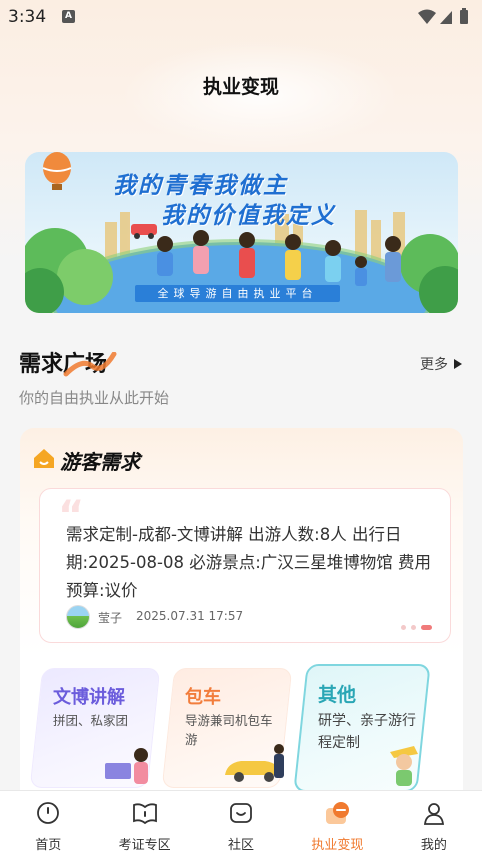 This screenshot has height=858, width=482. Describe the element at coordinates (68, 16) in the screenshot. I see `notification-icon: A` at that location.